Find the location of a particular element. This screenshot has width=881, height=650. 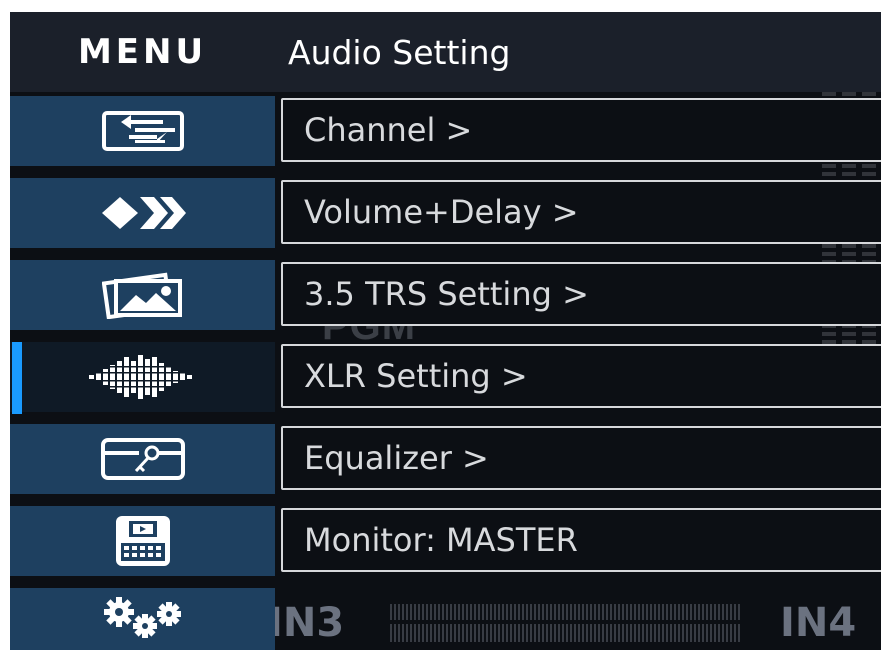

option-monitor: Monitor: MASTER is located at coordinates (581, 540).